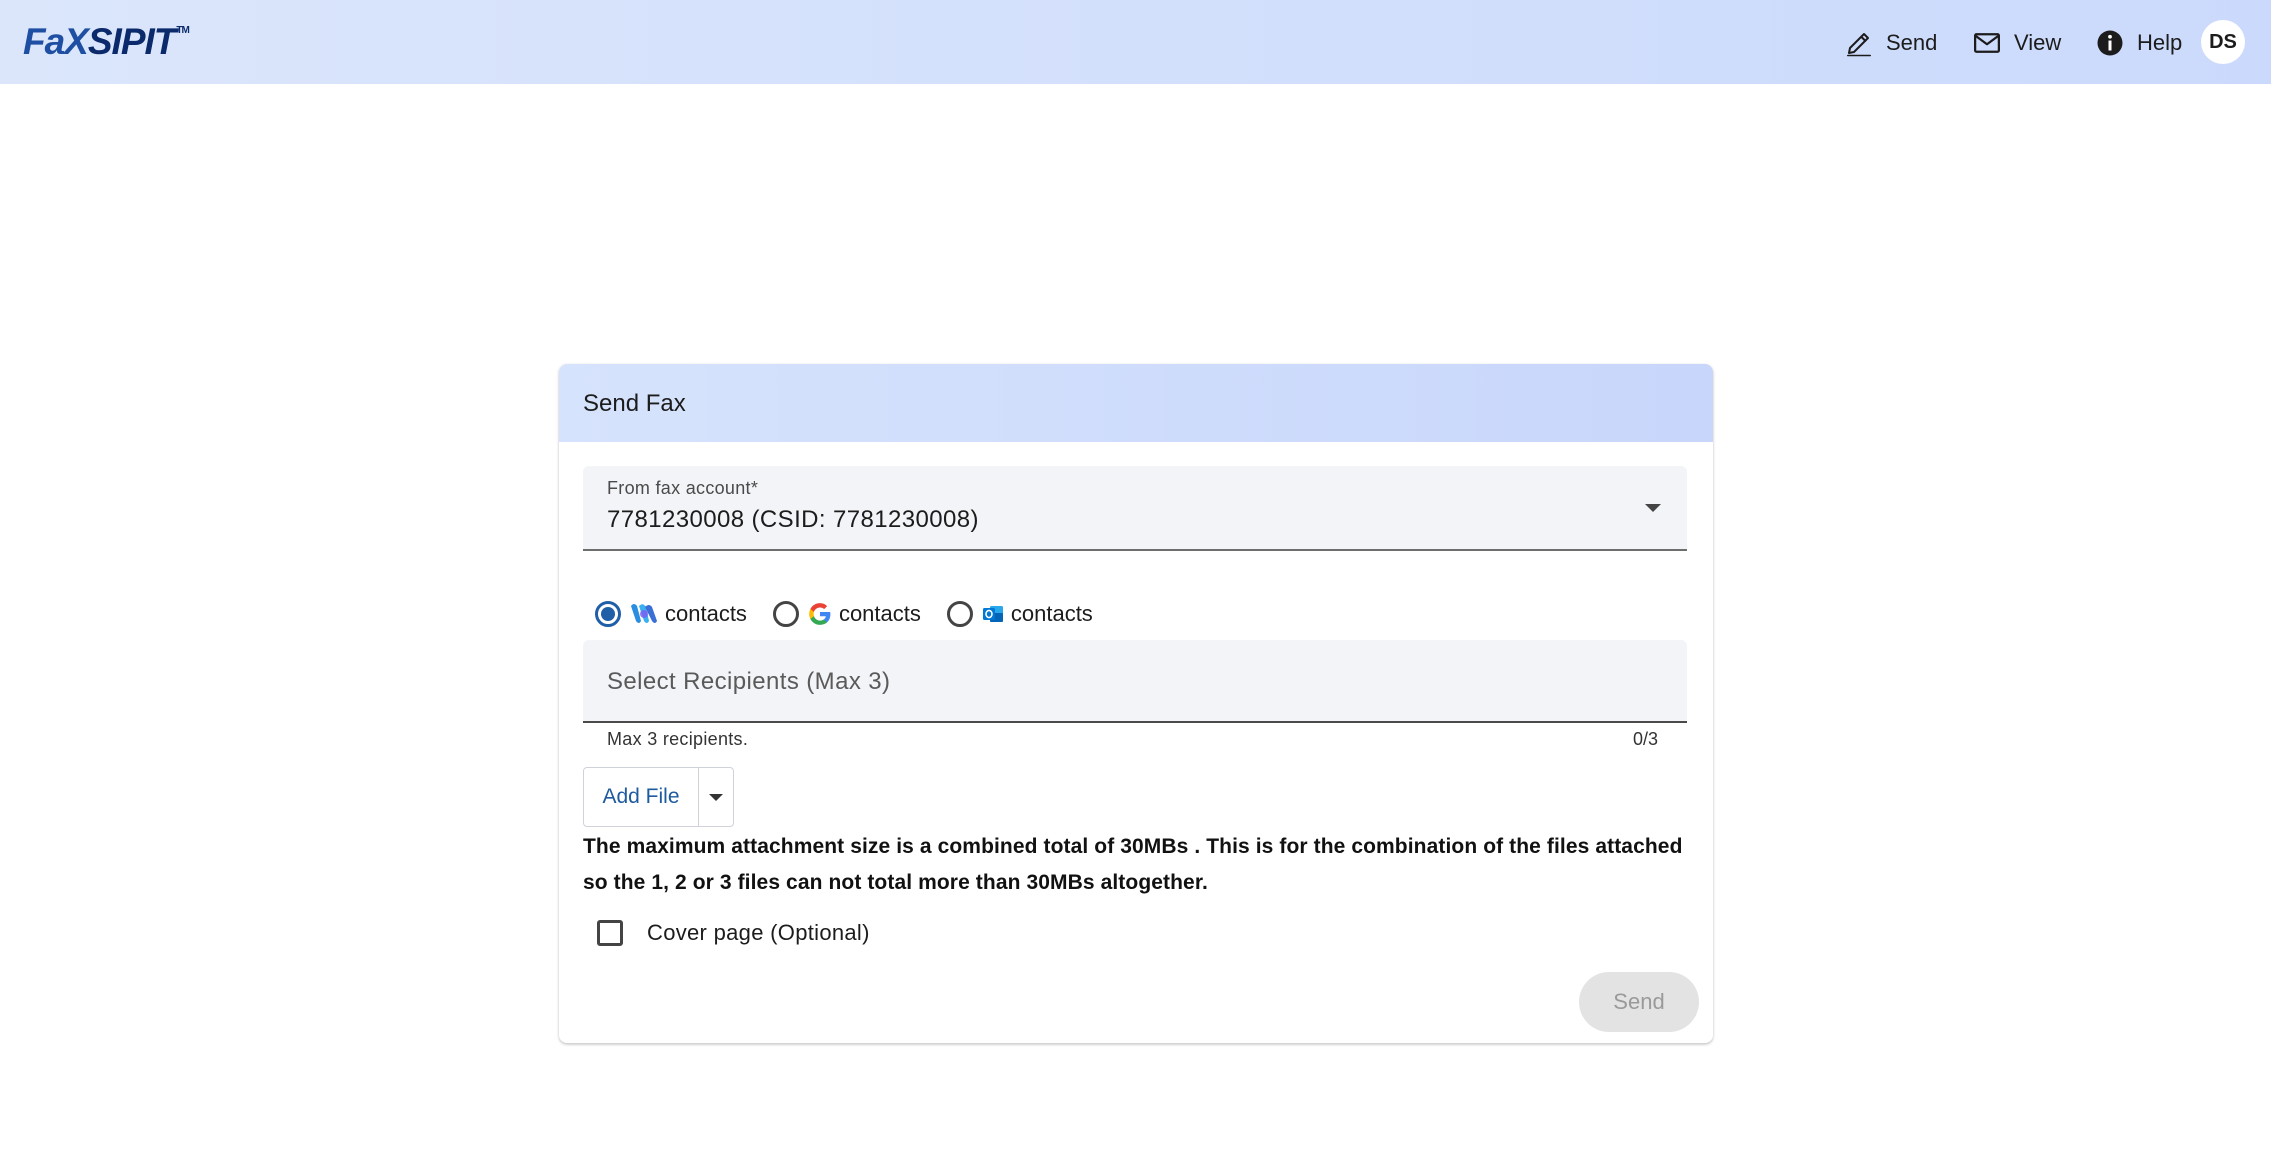  I want to click on send-fax-button: Send, so click(1639, 1002).